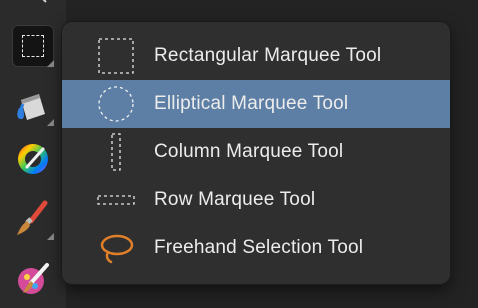 The height and width of the screenshot is (308, 478). I want to click on column-marquee-icon, so click(116, 152).